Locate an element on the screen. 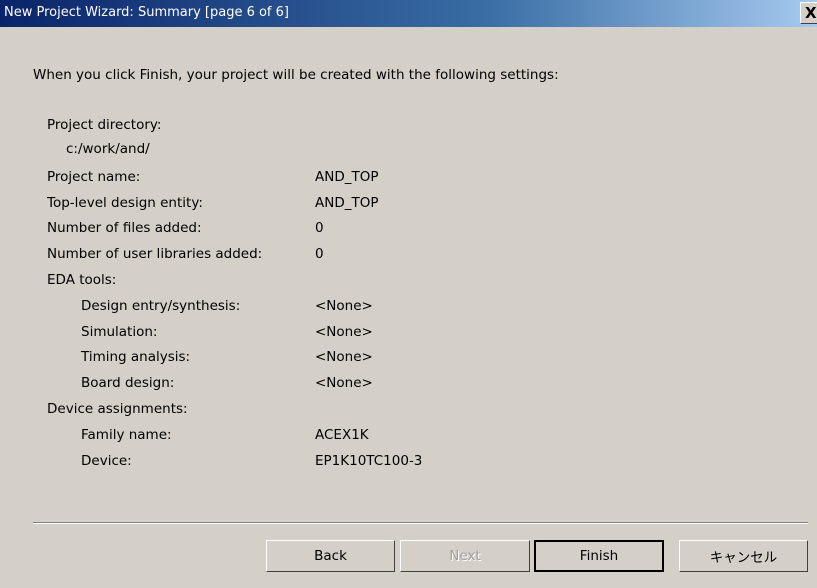 This screenshot has width=817, height=588. setting-top-level-entity: Top-level design entity: AND_TOP is located at coordinates (390, 207).